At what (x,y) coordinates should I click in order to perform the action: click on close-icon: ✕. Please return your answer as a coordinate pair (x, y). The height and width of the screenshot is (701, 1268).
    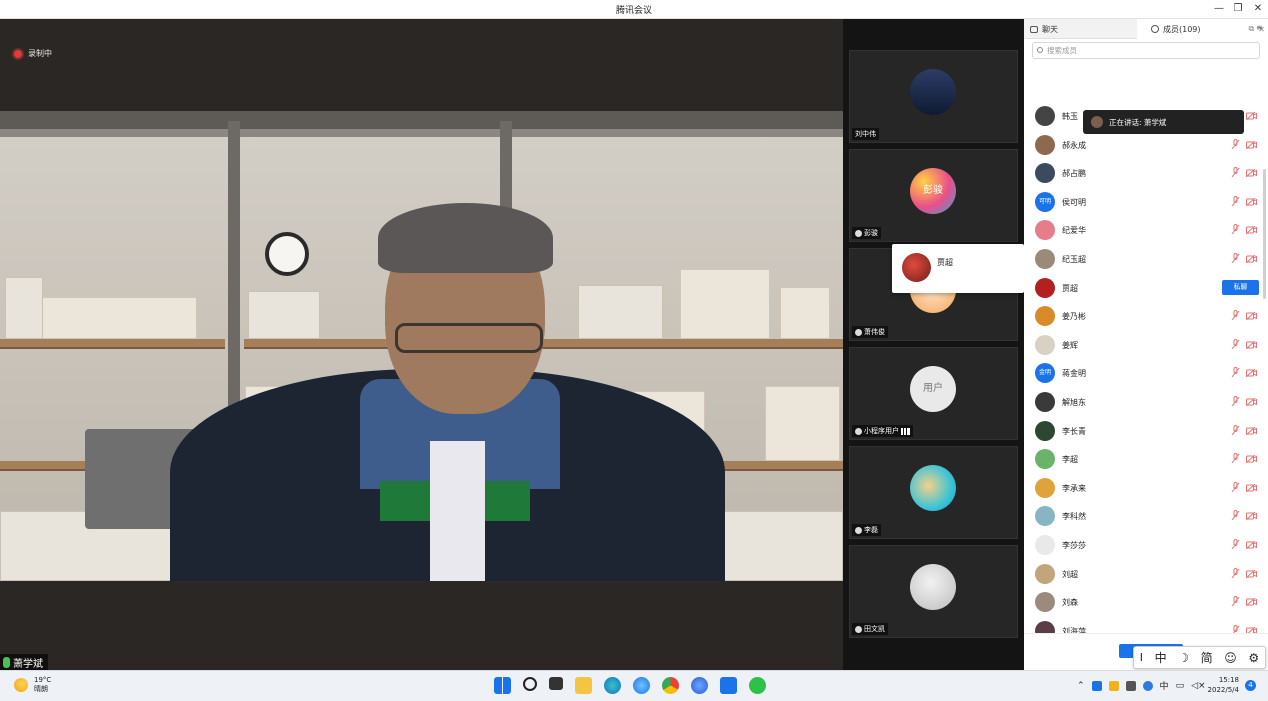
    Looking at the image, I should click on (1258, 9).